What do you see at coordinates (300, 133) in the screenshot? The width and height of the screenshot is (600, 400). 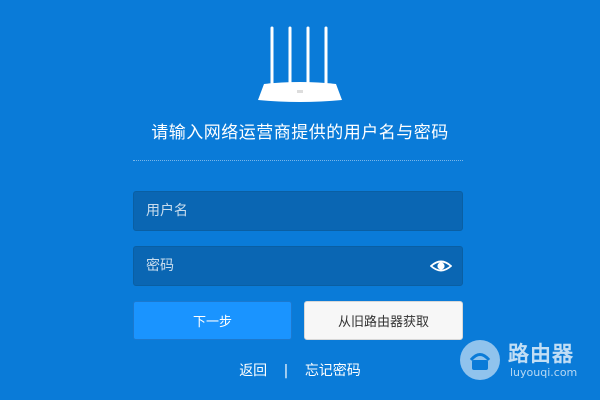 I see `page-title: 请输入网络运营商提供的用户名与密码` at bounding box center [300, 133].